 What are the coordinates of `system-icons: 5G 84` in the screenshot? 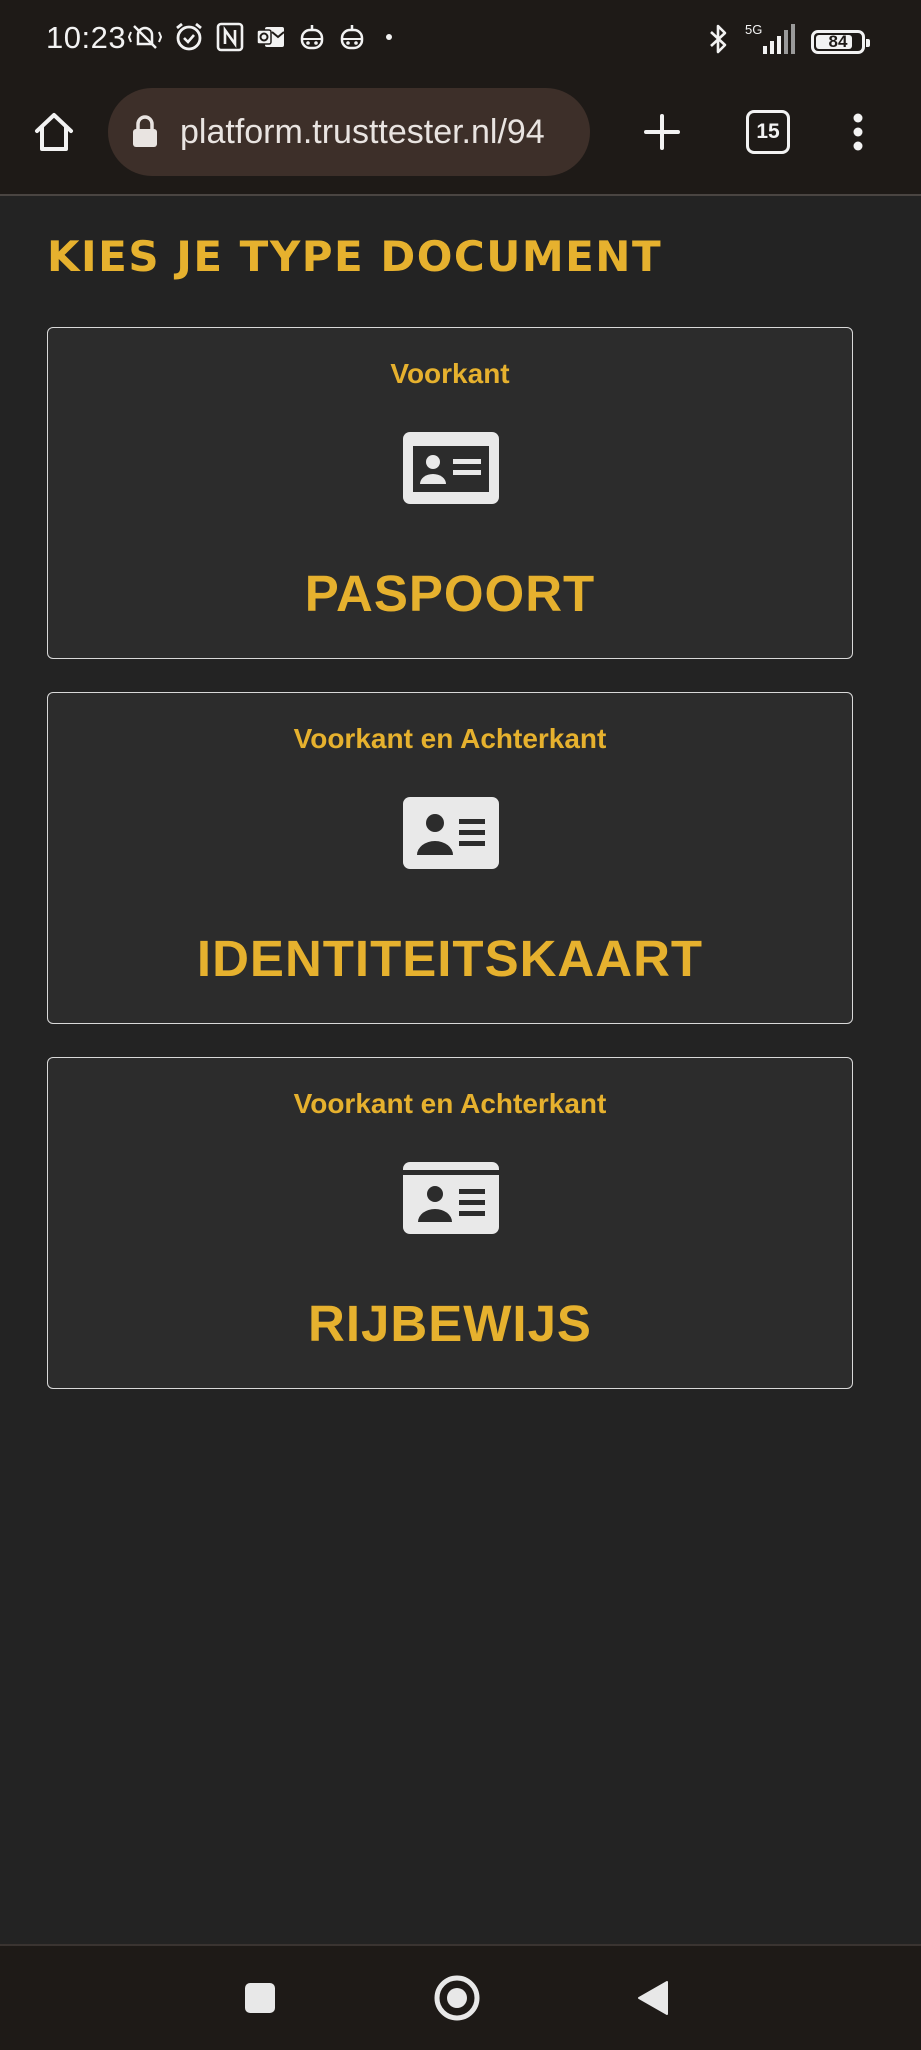 It's located at (788, 41).